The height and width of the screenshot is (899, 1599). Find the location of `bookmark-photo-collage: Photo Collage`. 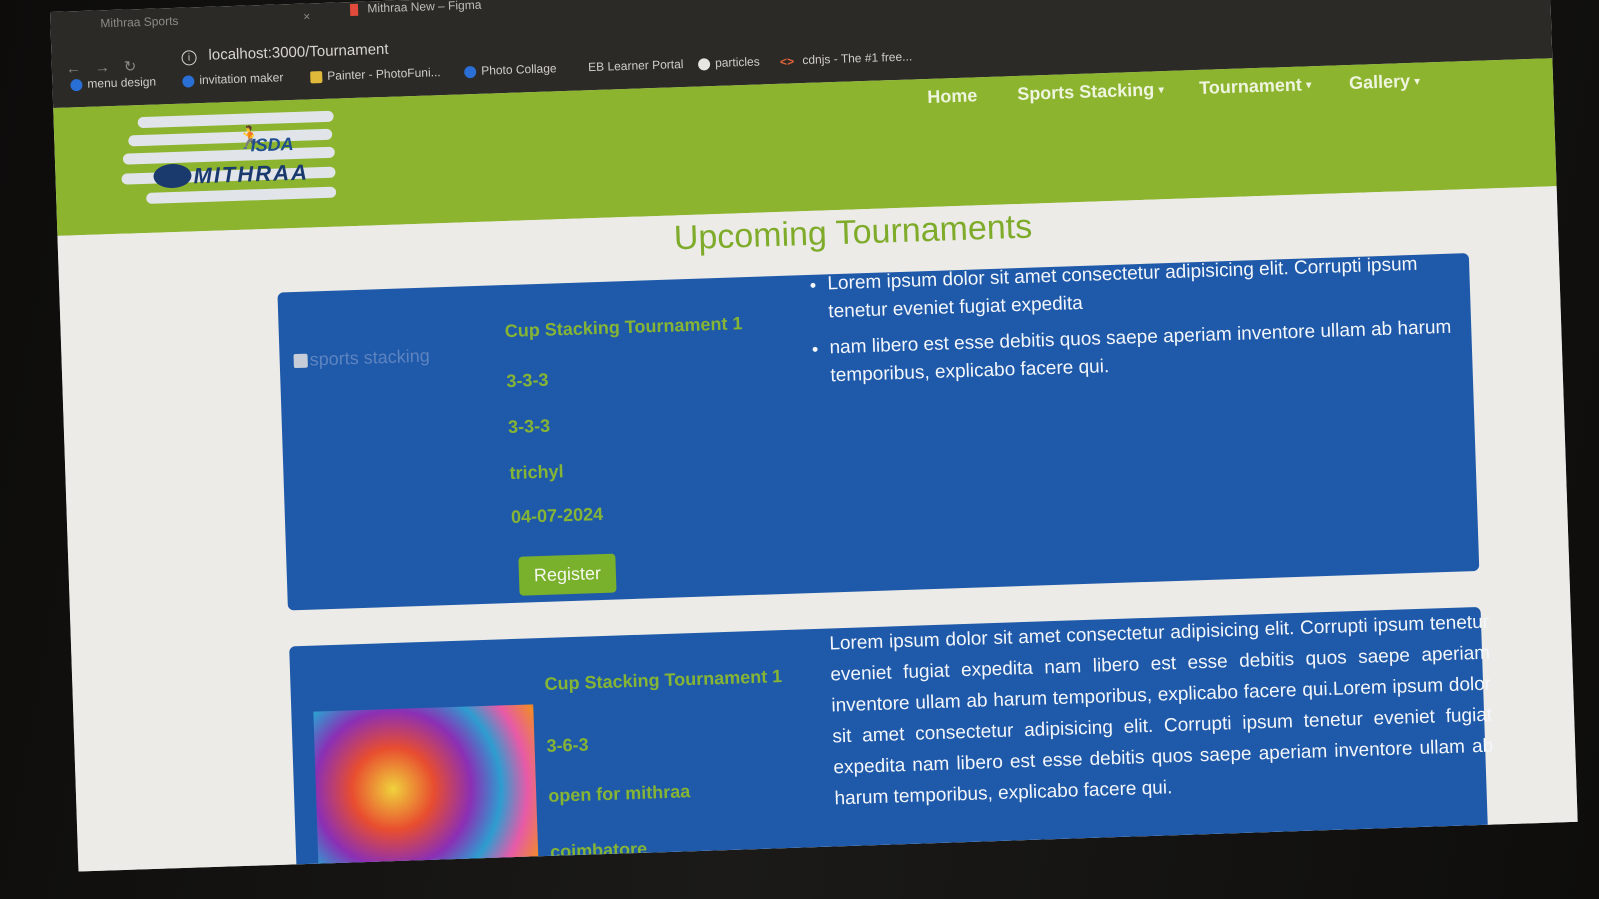

bookmark-photo-collage: Photo Collage is located at coordinates (510, 70).